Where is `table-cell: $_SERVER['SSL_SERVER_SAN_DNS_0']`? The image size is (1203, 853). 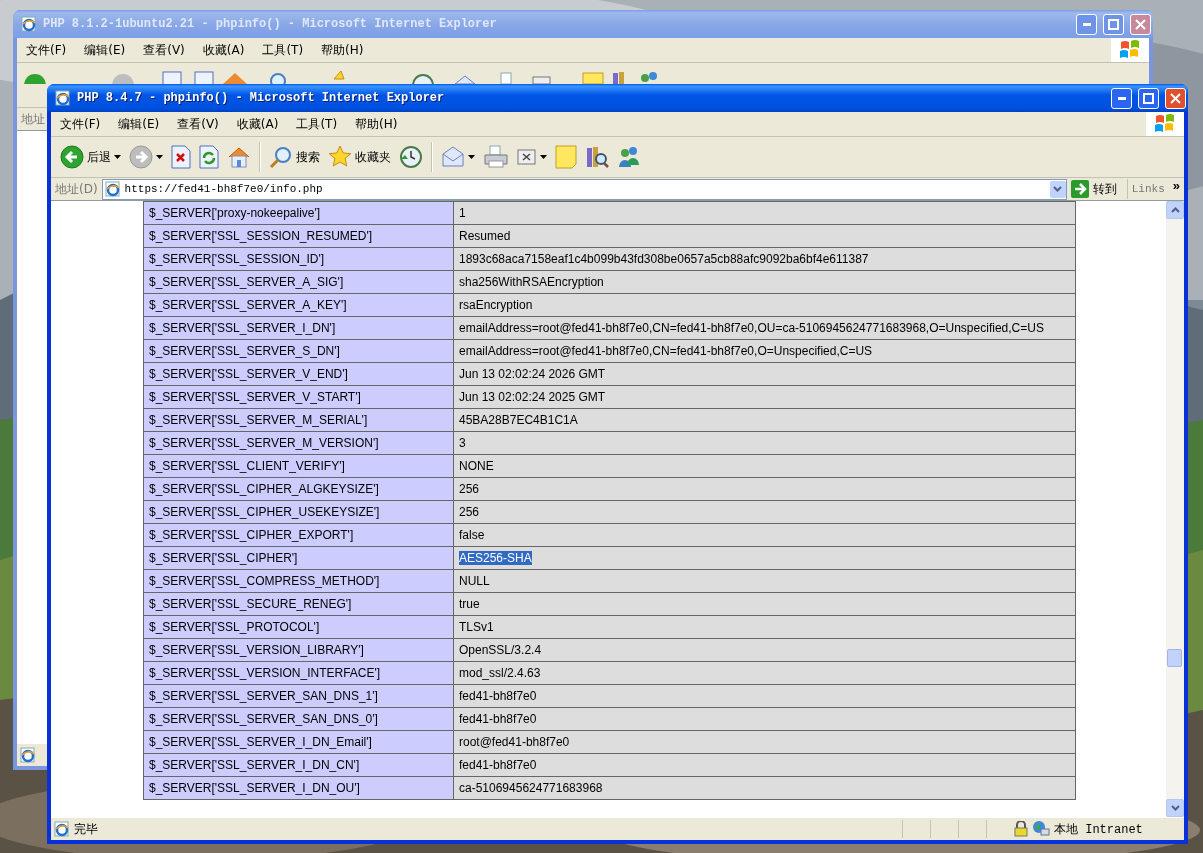
table-cell: $_SERVER['SSL_SERVER_SAN_DNS_0'] is located at coordinates (298, 719).